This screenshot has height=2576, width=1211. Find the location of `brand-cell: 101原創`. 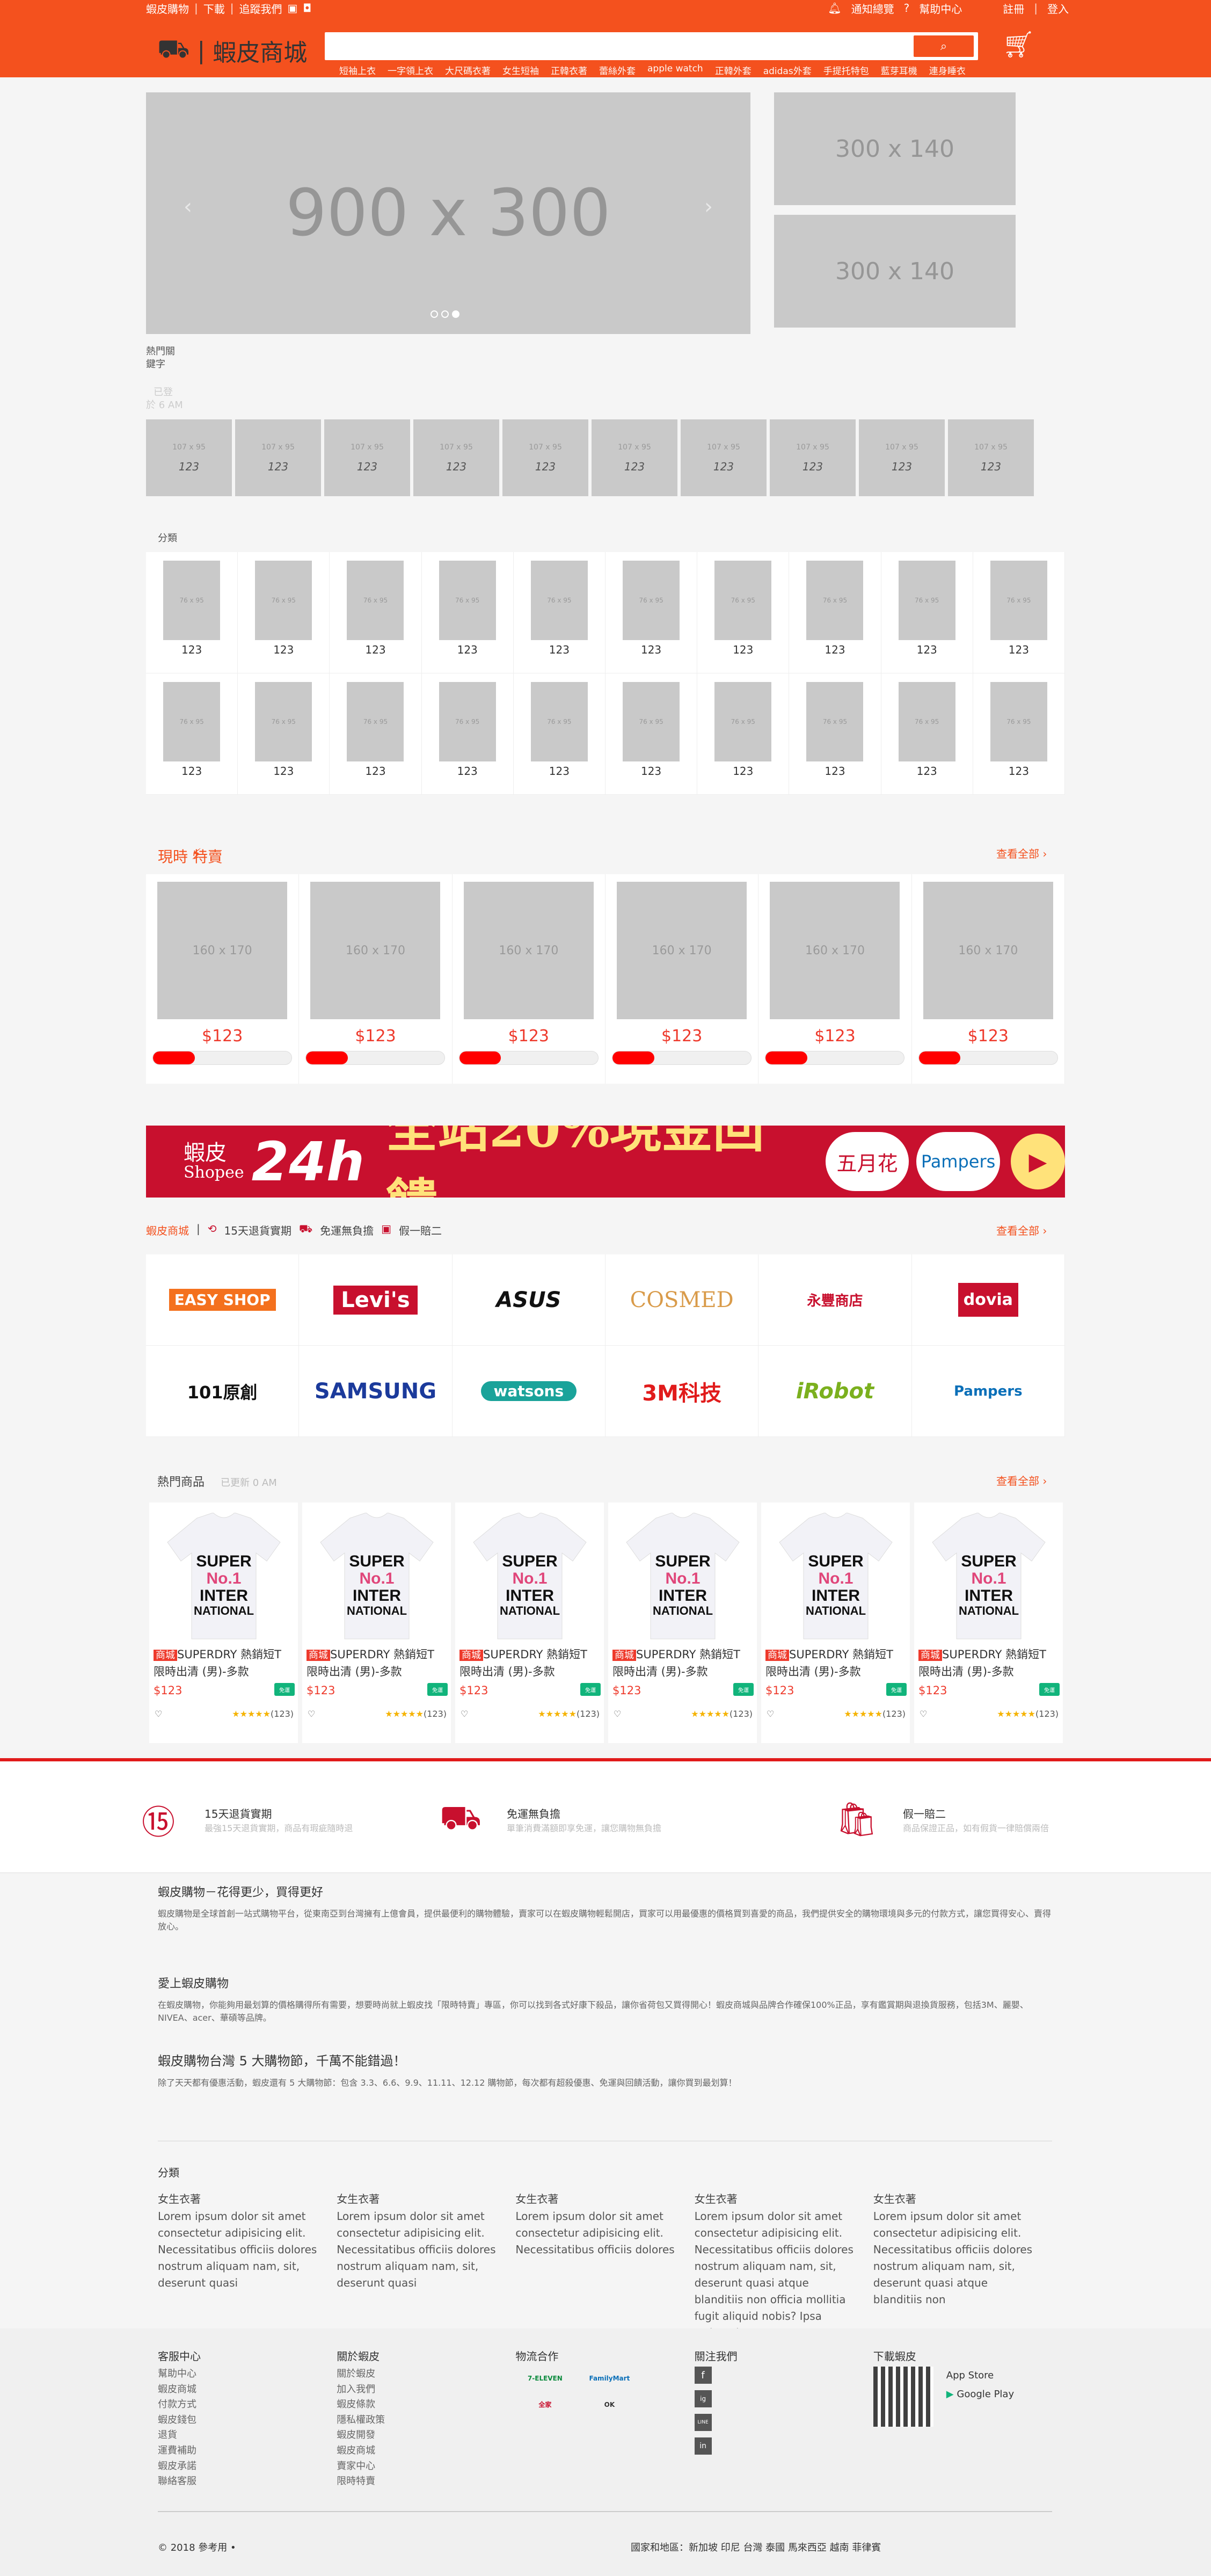

brand-cell: 101原創 is located at coordinates (223, 1391).